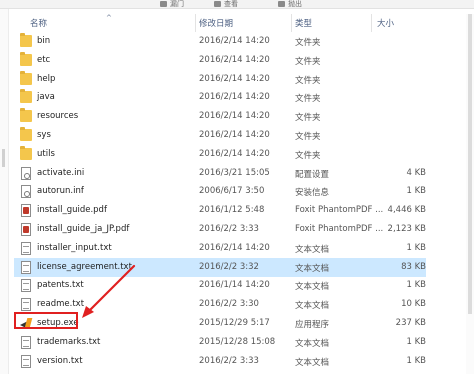 The image size is (474, 374). What do you see at coordinates (290, 4) in the screenshot?
I see `toolbar-item-share: 抛出` at bounding box center [290, 4].